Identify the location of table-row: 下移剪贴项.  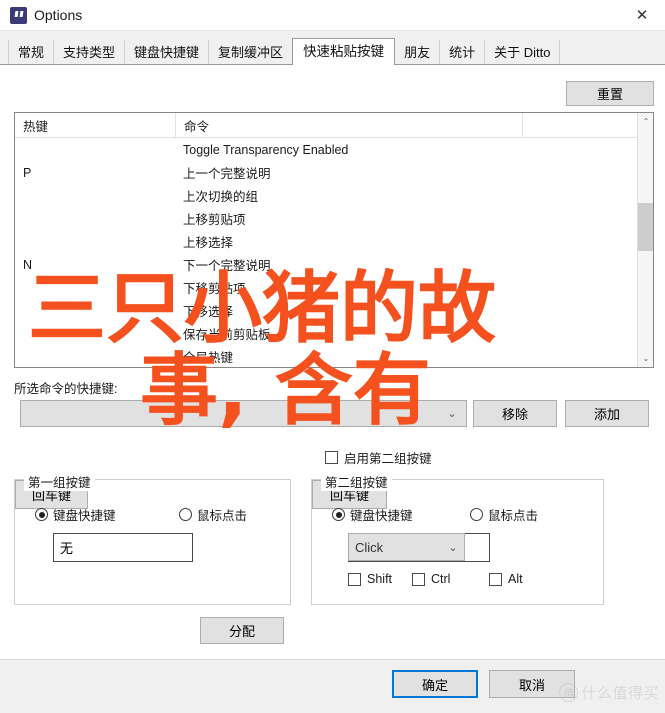
(326, 287).